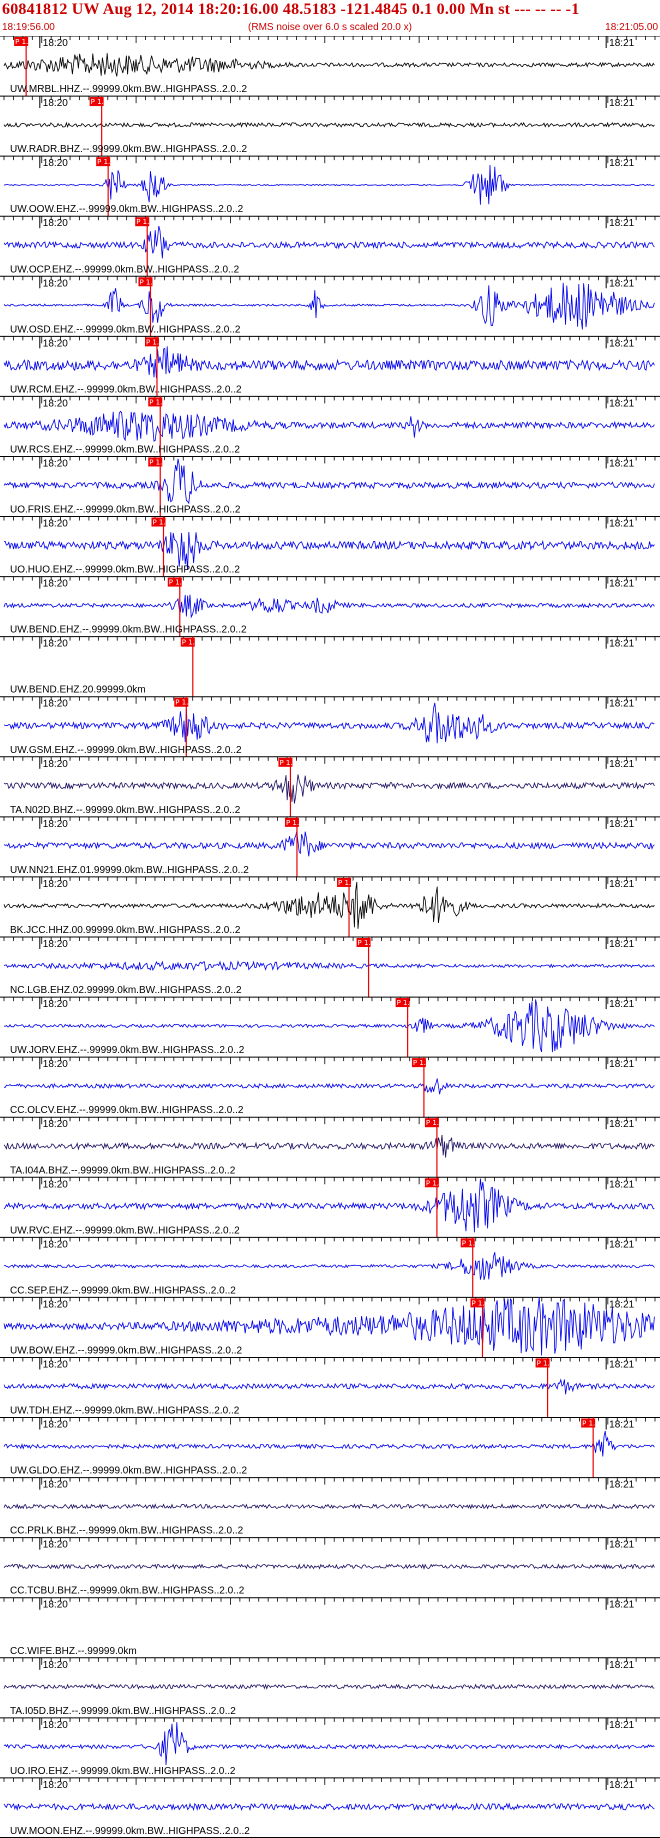  I want to click on scale-note: (RMS noise over 6.0 s scaled 20.0 x), so click(330, 27).